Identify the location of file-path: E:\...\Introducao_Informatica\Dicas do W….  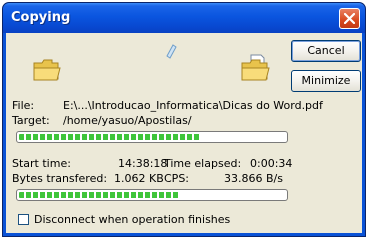
(193, 105).